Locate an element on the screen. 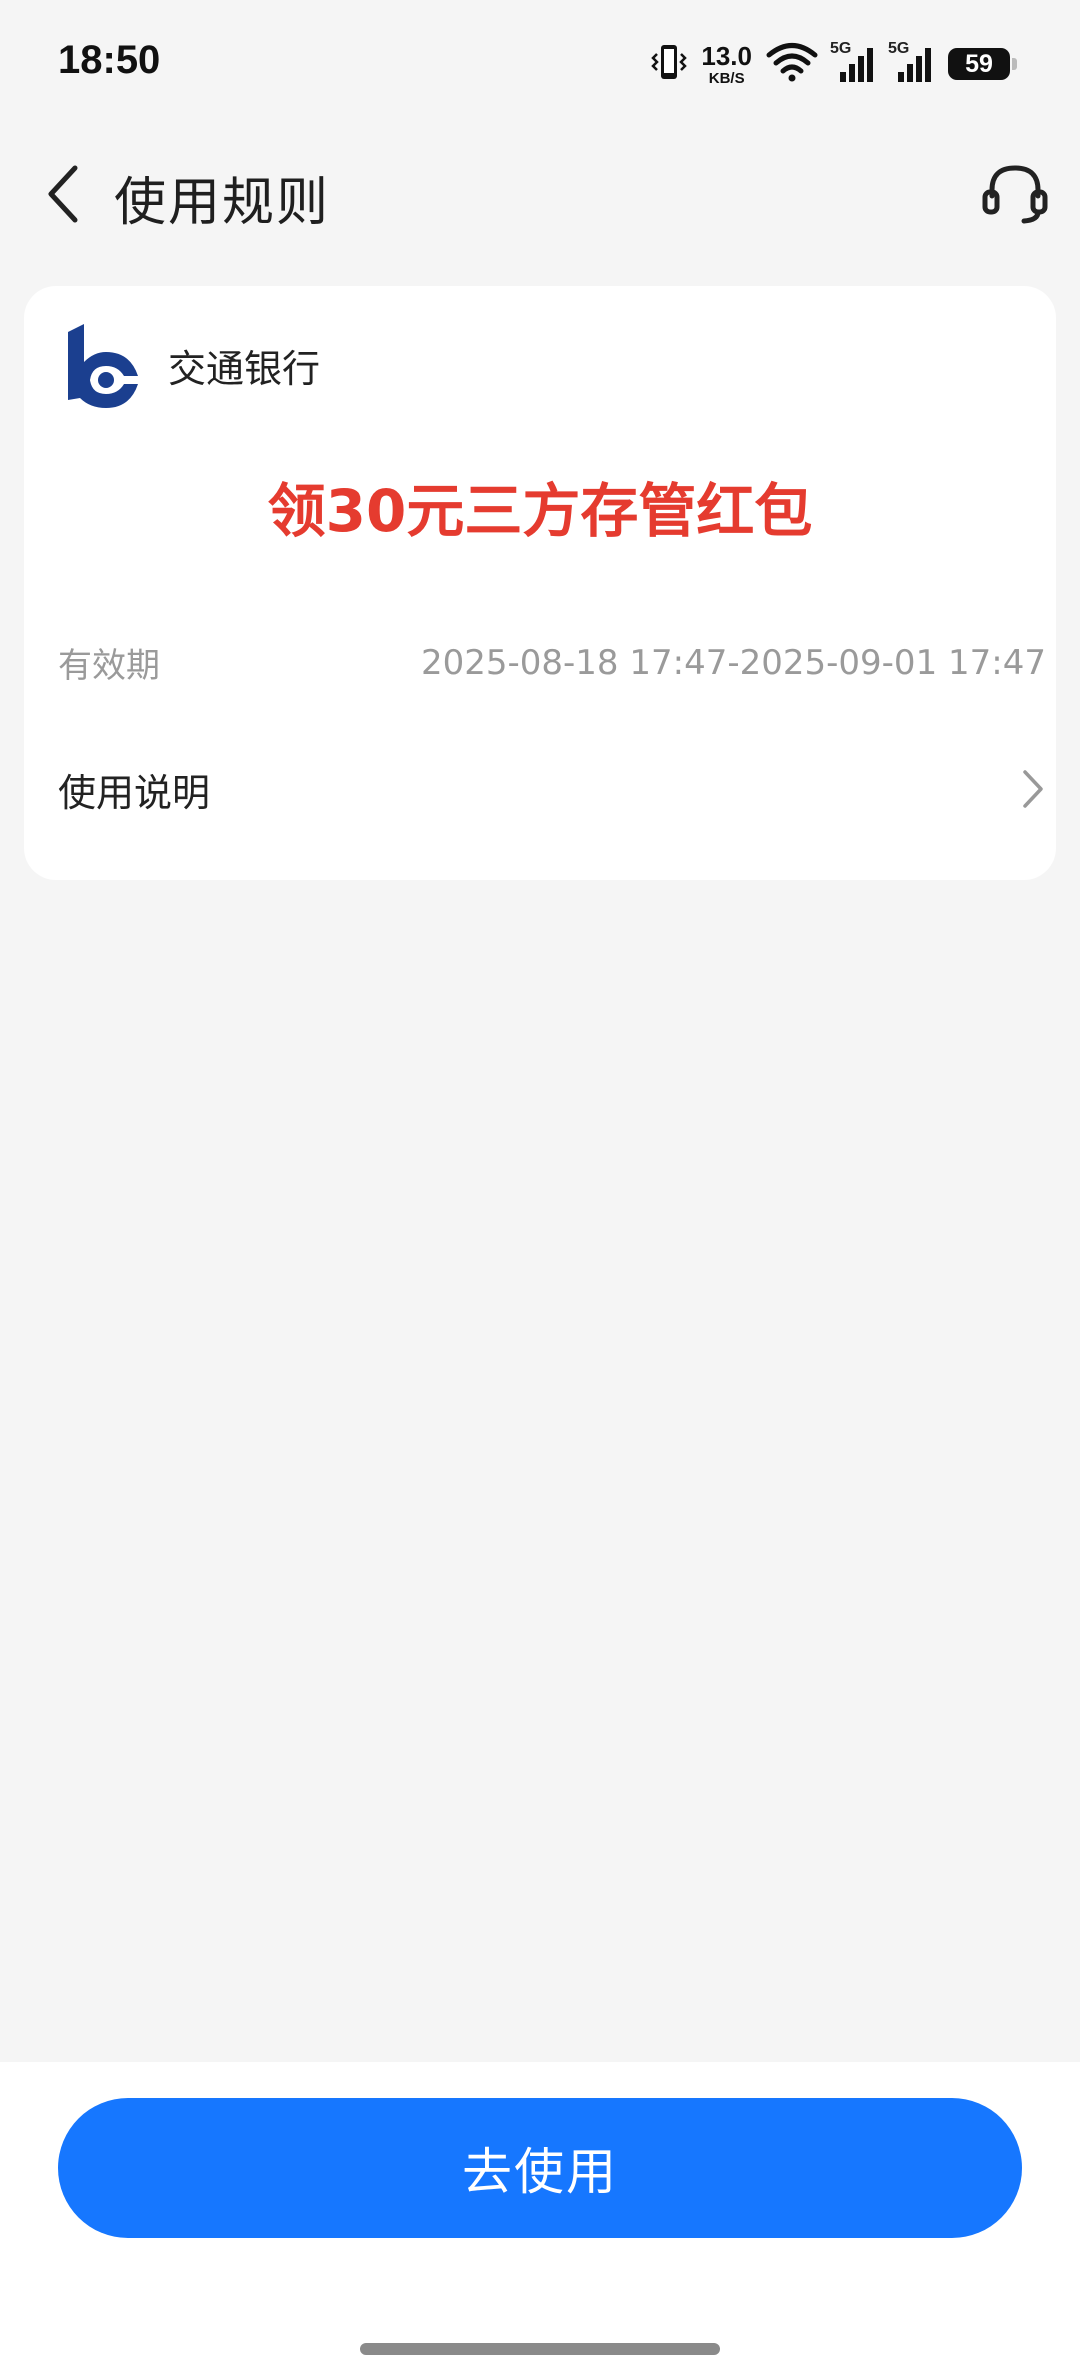 The height and width of the screenshot is (2376, 1080). signal-sim2-icon: 5G is located at coordinates (911, 62).